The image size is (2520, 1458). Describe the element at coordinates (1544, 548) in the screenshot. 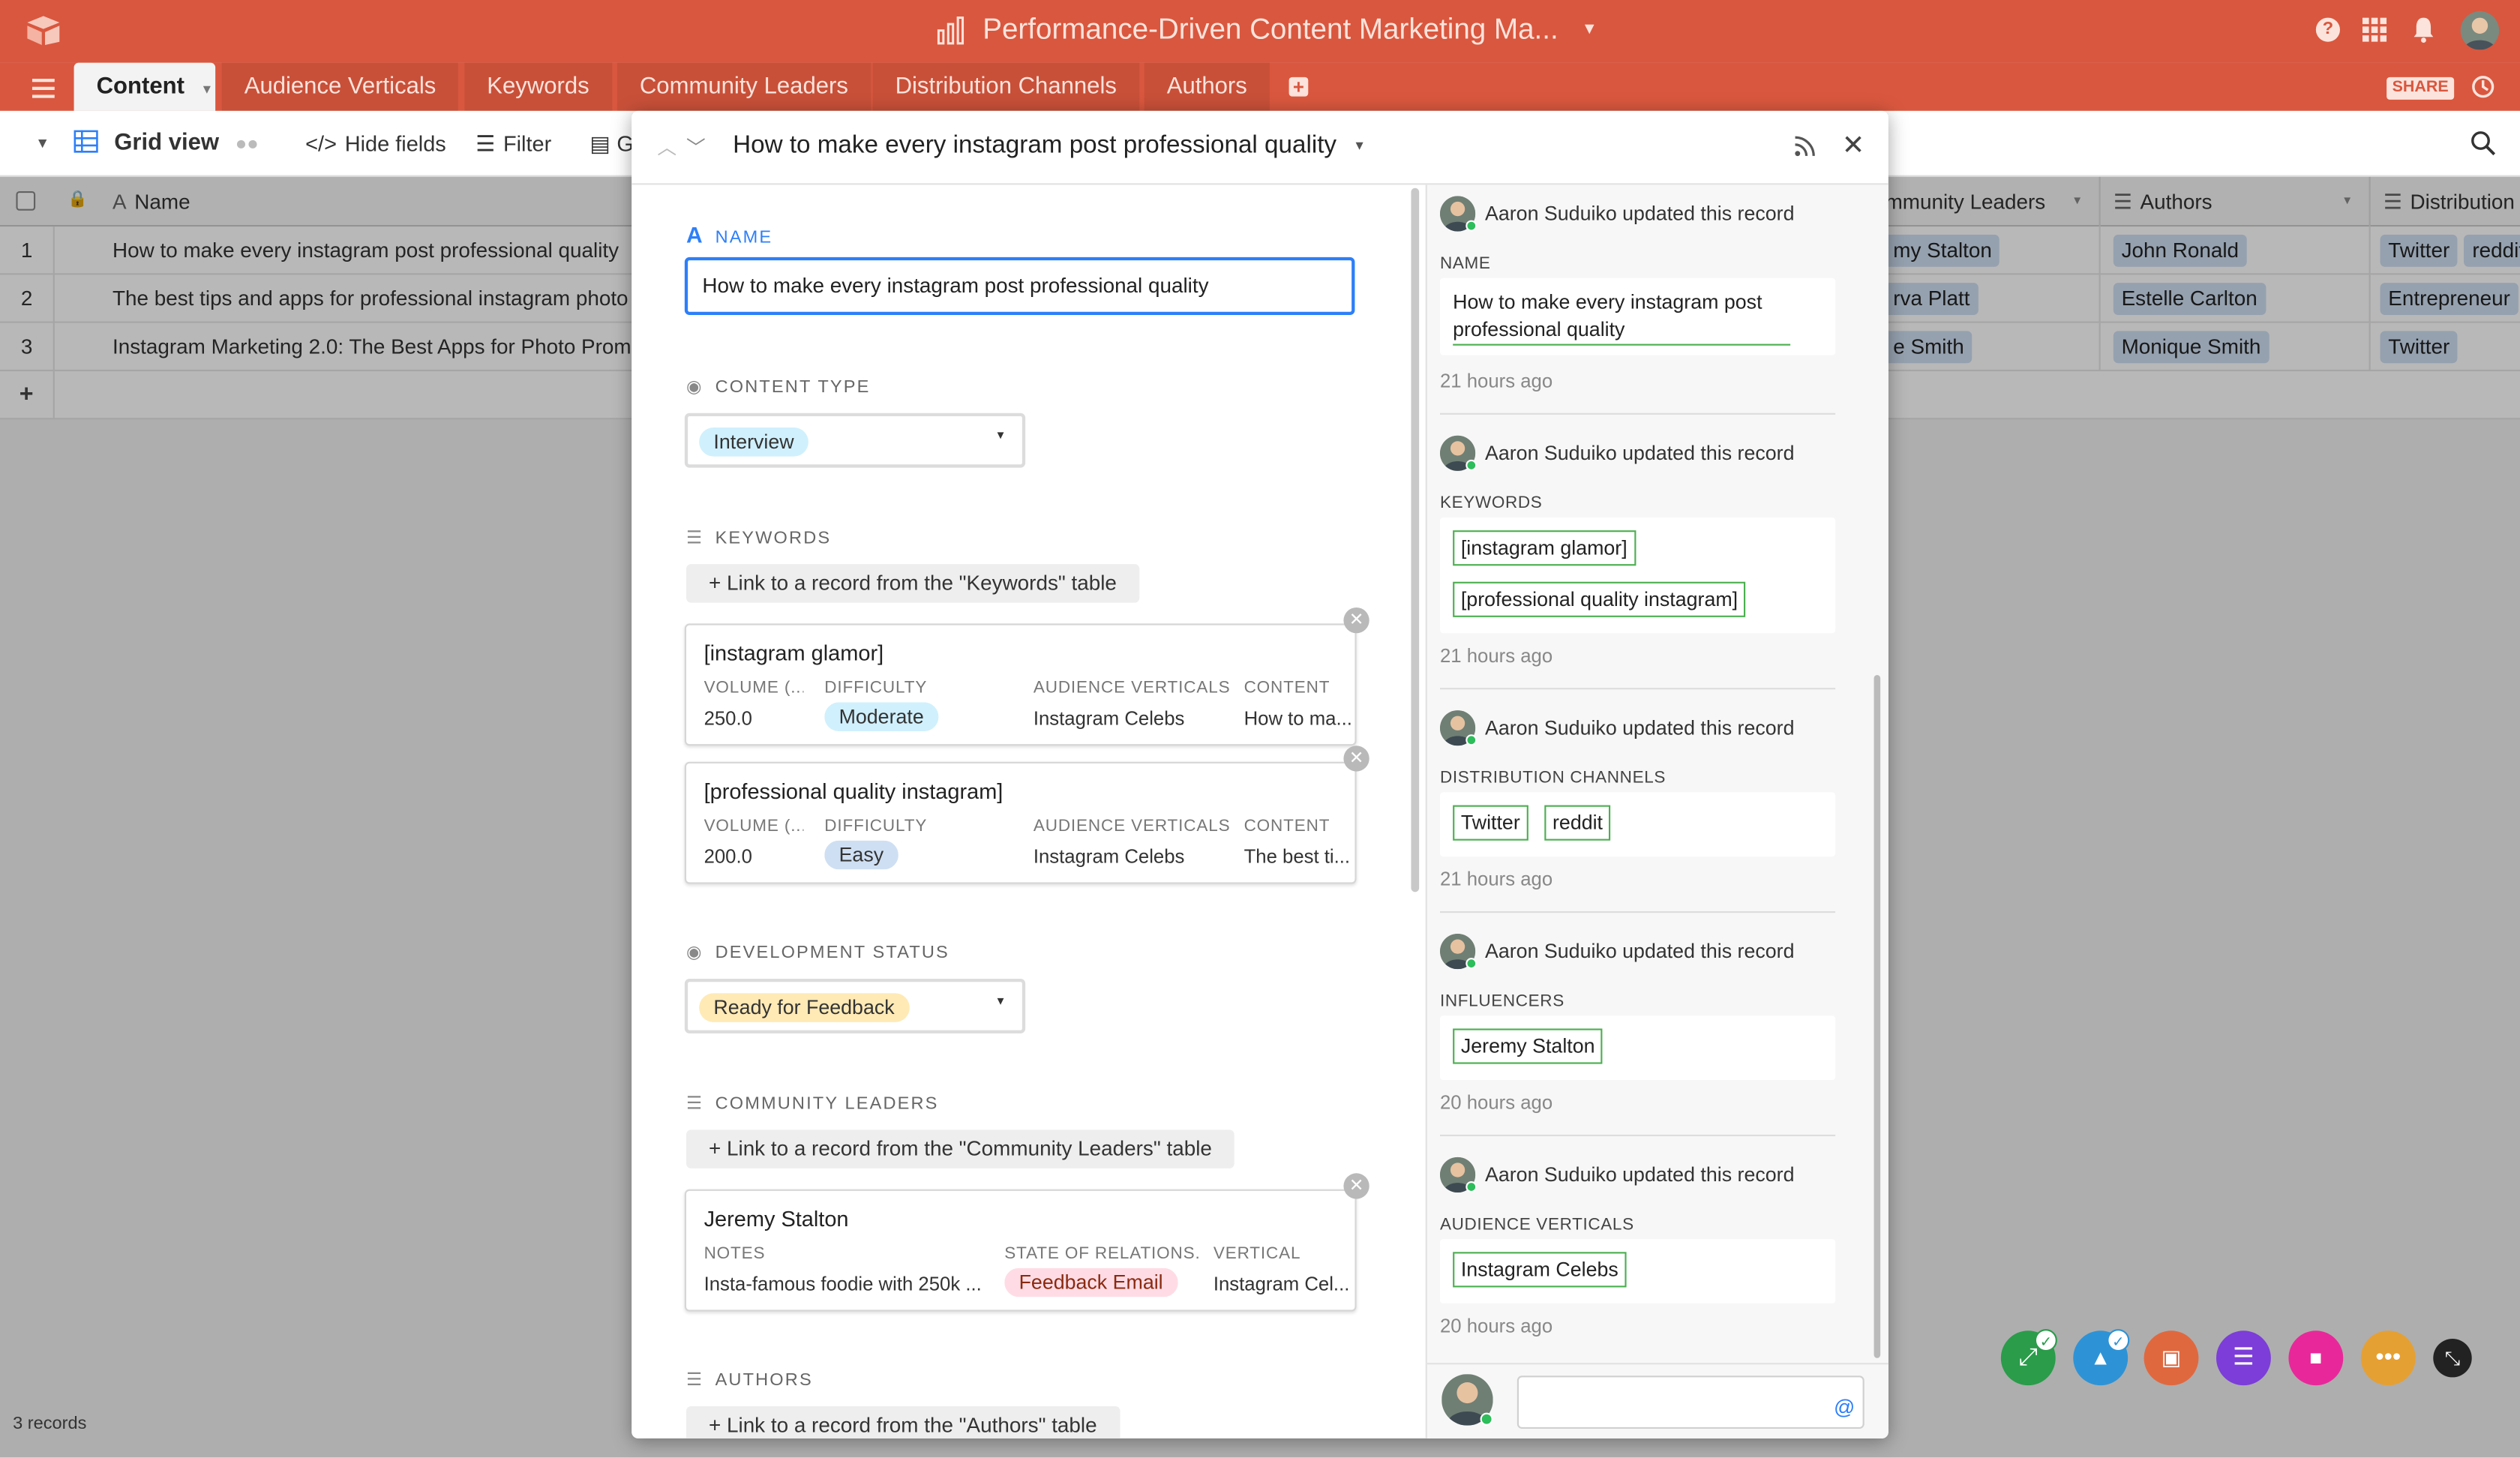

I see `added-value-chip: [instagram glamor]` at that location.